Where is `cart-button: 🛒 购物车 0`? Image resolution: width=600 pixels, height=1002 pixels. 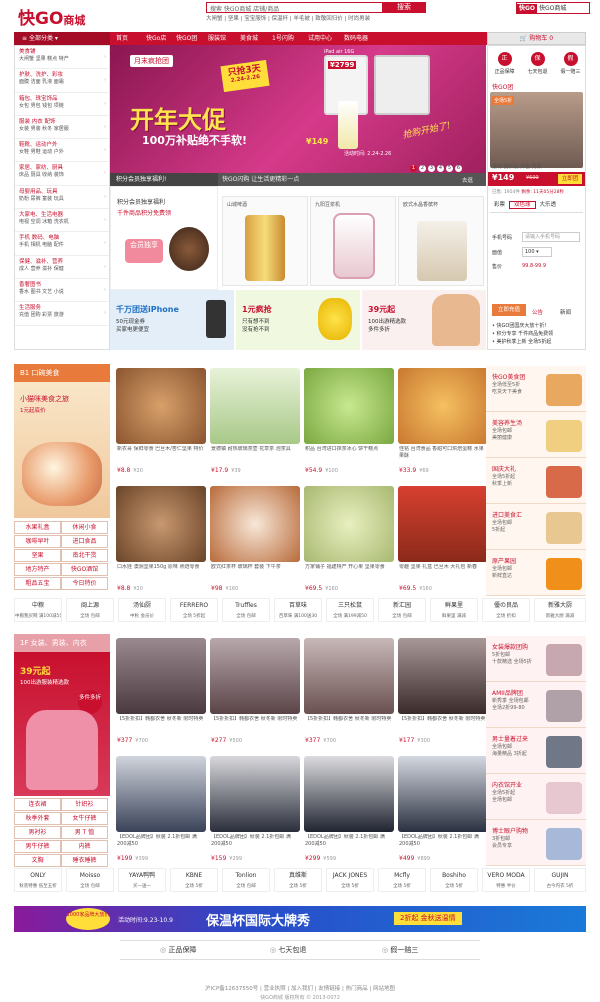
cart-button: 🛒 购物车 0 is located at coordinates (536, 38).